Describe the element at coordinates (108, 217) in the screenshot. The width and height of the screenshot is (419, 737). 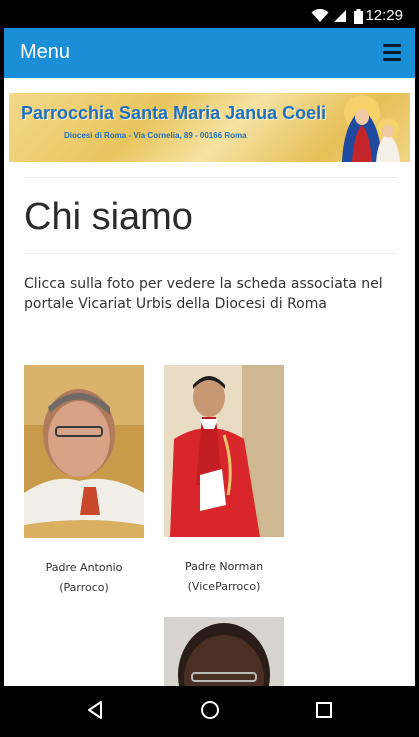
I see `page-title: Chi siamo` at that location.